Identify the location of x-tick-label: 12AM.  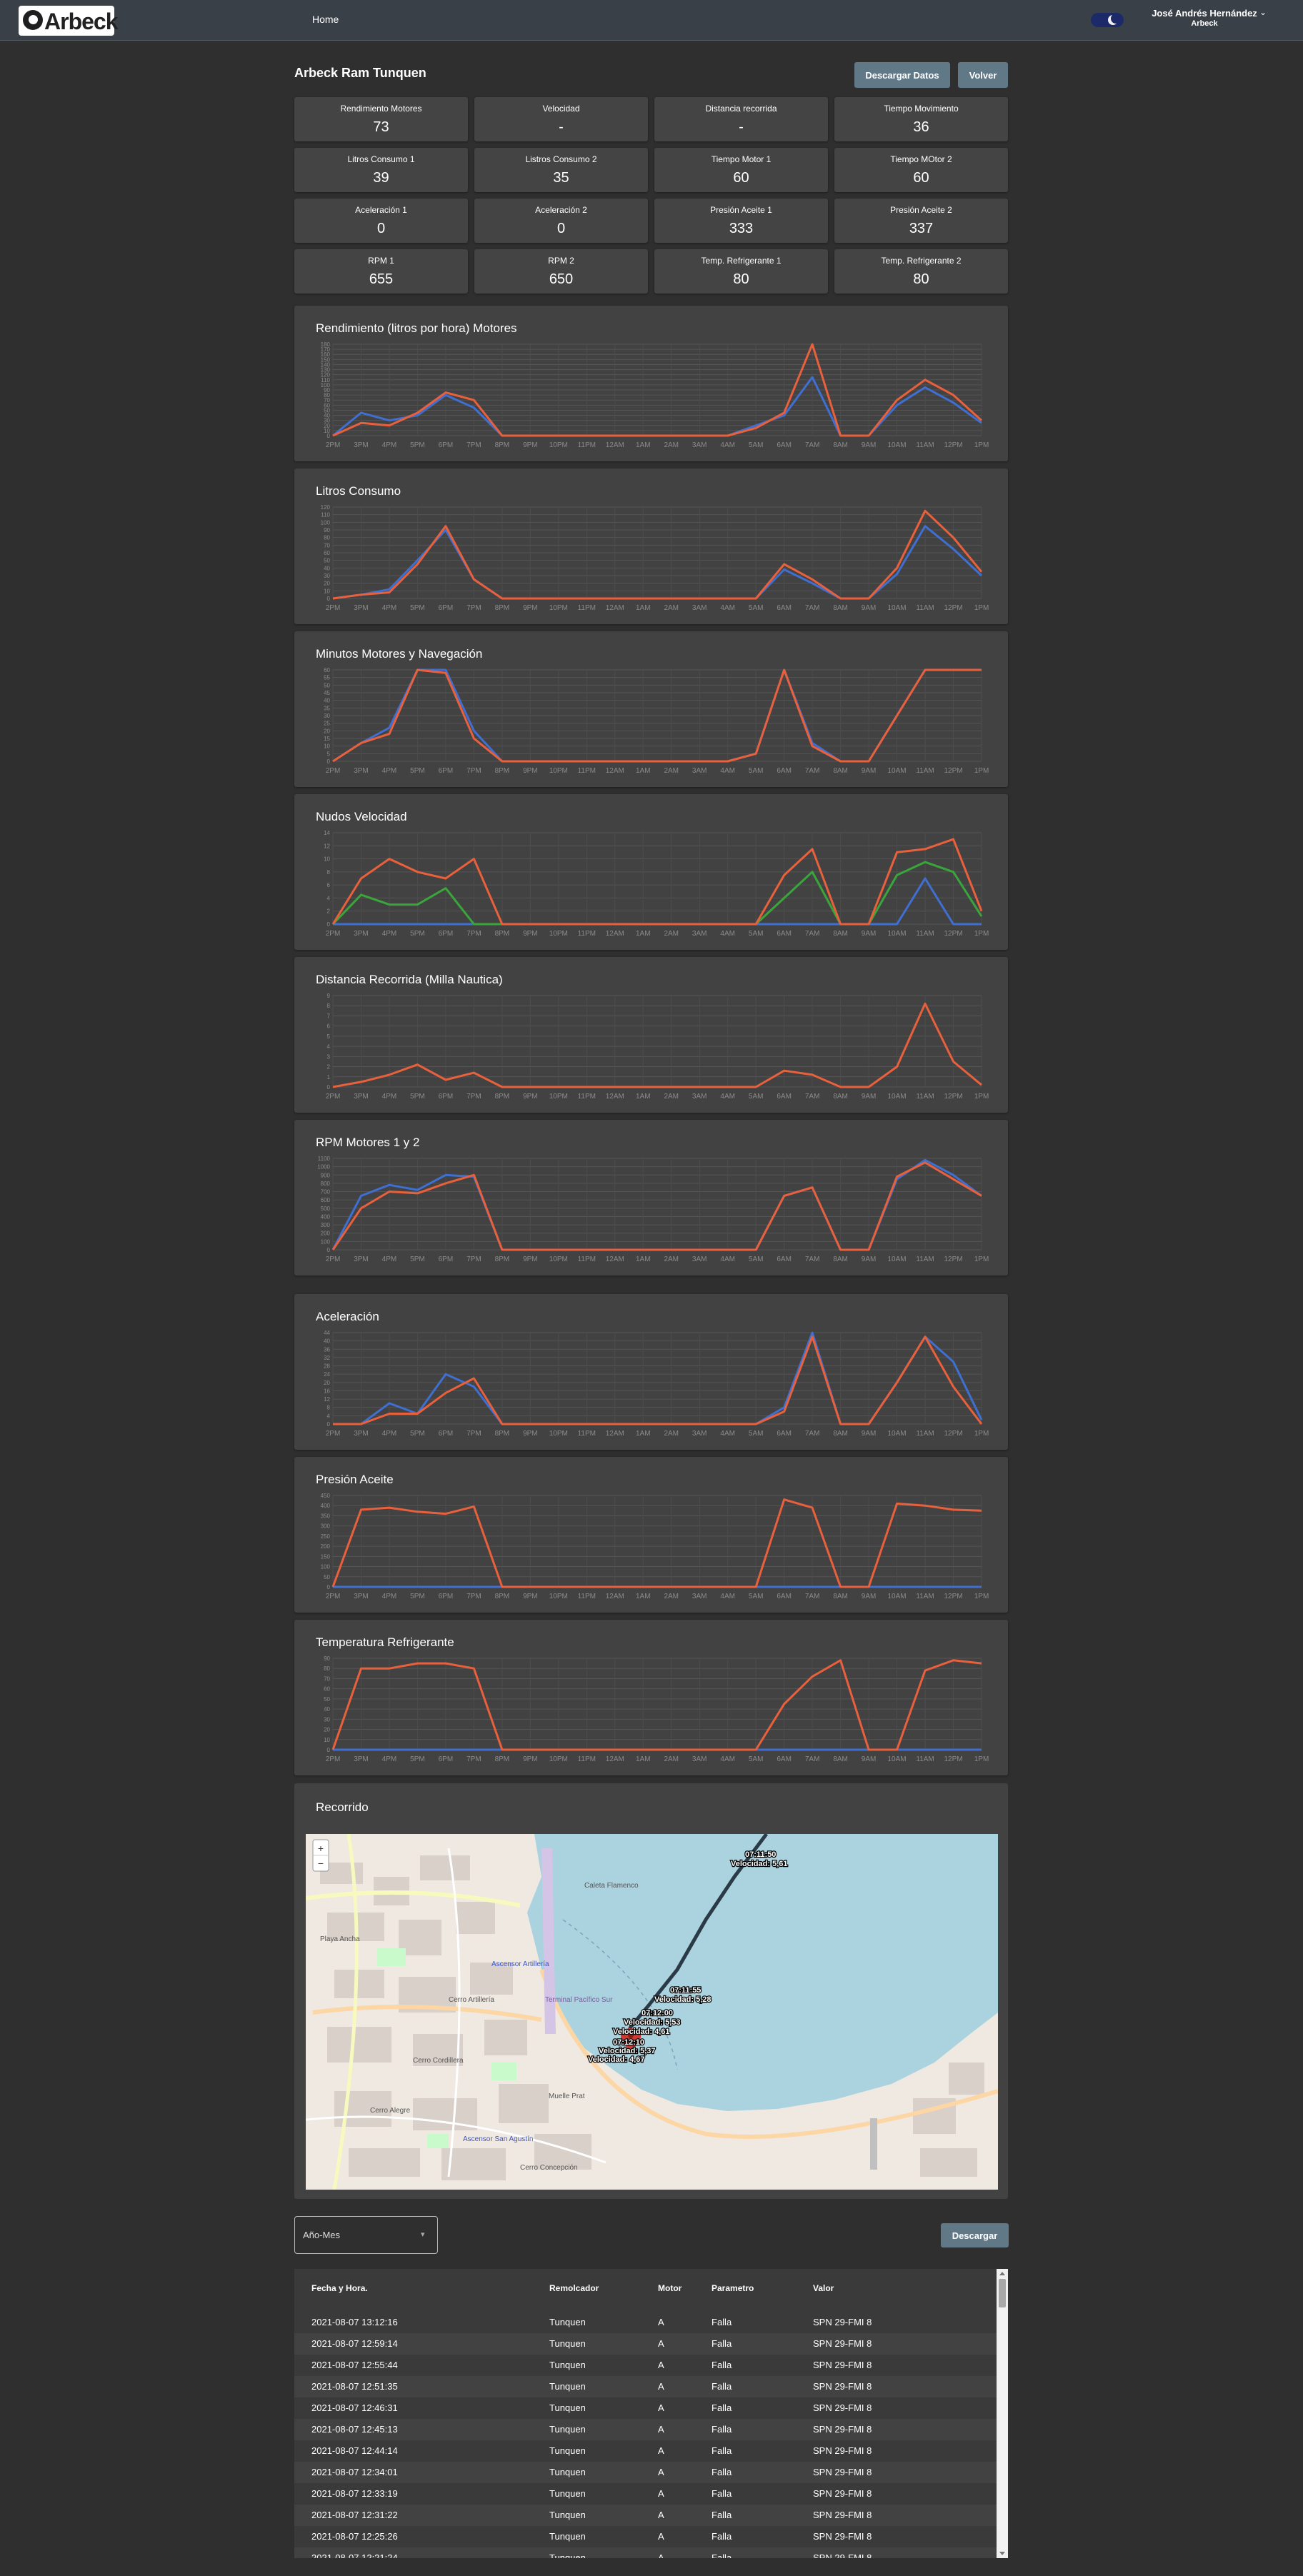
(615, 1759).